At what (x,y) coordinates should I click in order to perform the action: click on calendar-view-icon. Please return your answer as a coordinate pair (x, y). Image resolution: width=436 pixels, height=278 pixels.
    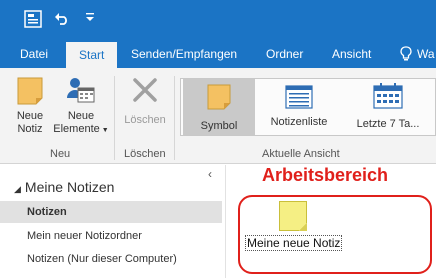
    Looking at the image, I should click on (388, 97).